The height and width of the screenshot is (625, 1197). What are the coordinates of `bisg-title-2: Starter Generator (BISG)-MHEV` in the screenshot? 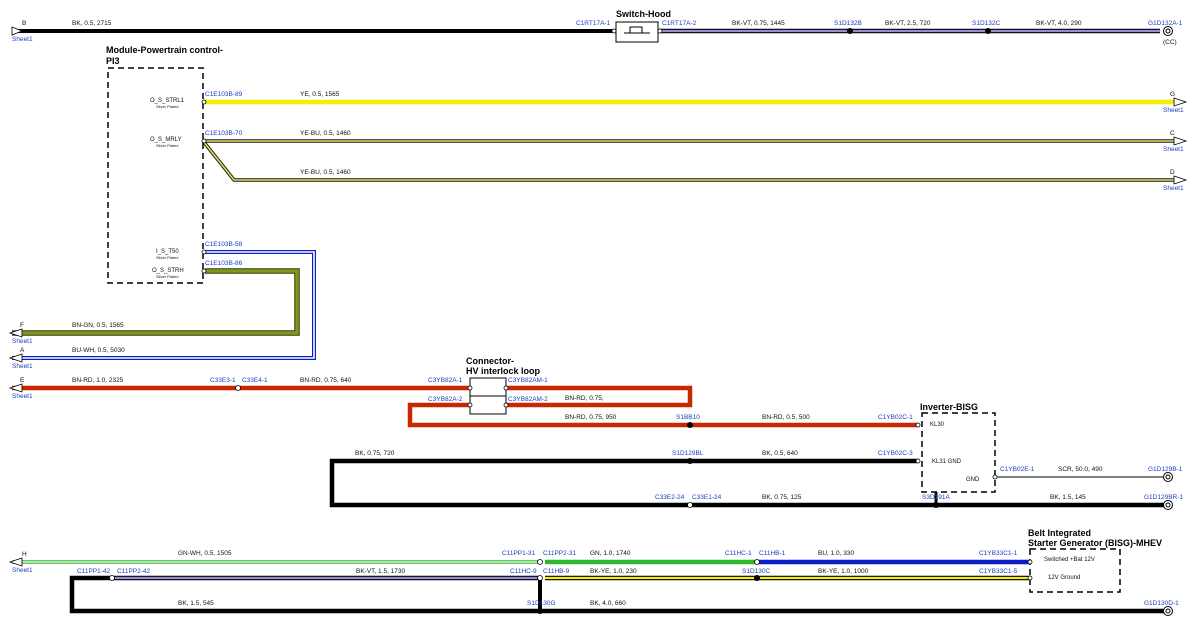 It's located at (1095, 543).